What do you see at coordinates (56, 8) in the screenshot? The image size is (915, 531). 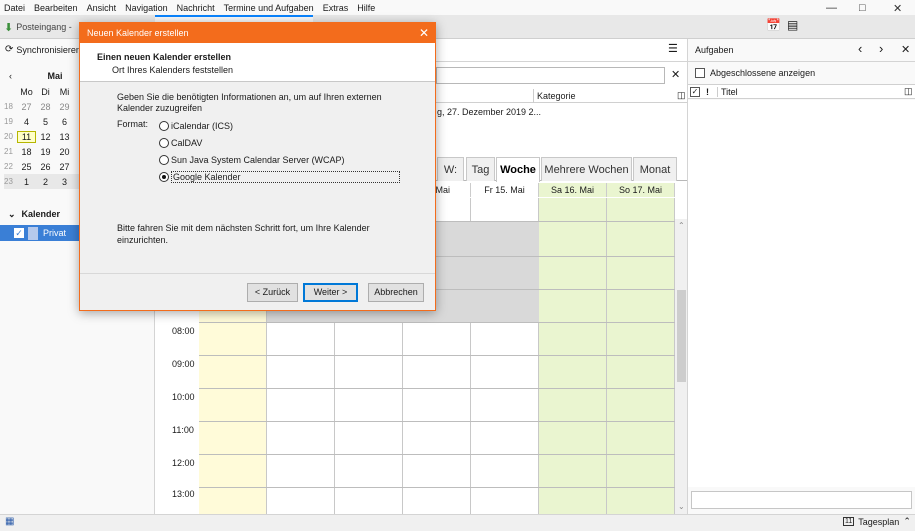 I see `menu-bearbeiten: Bearbeiten` at bounding box center [56, 8].